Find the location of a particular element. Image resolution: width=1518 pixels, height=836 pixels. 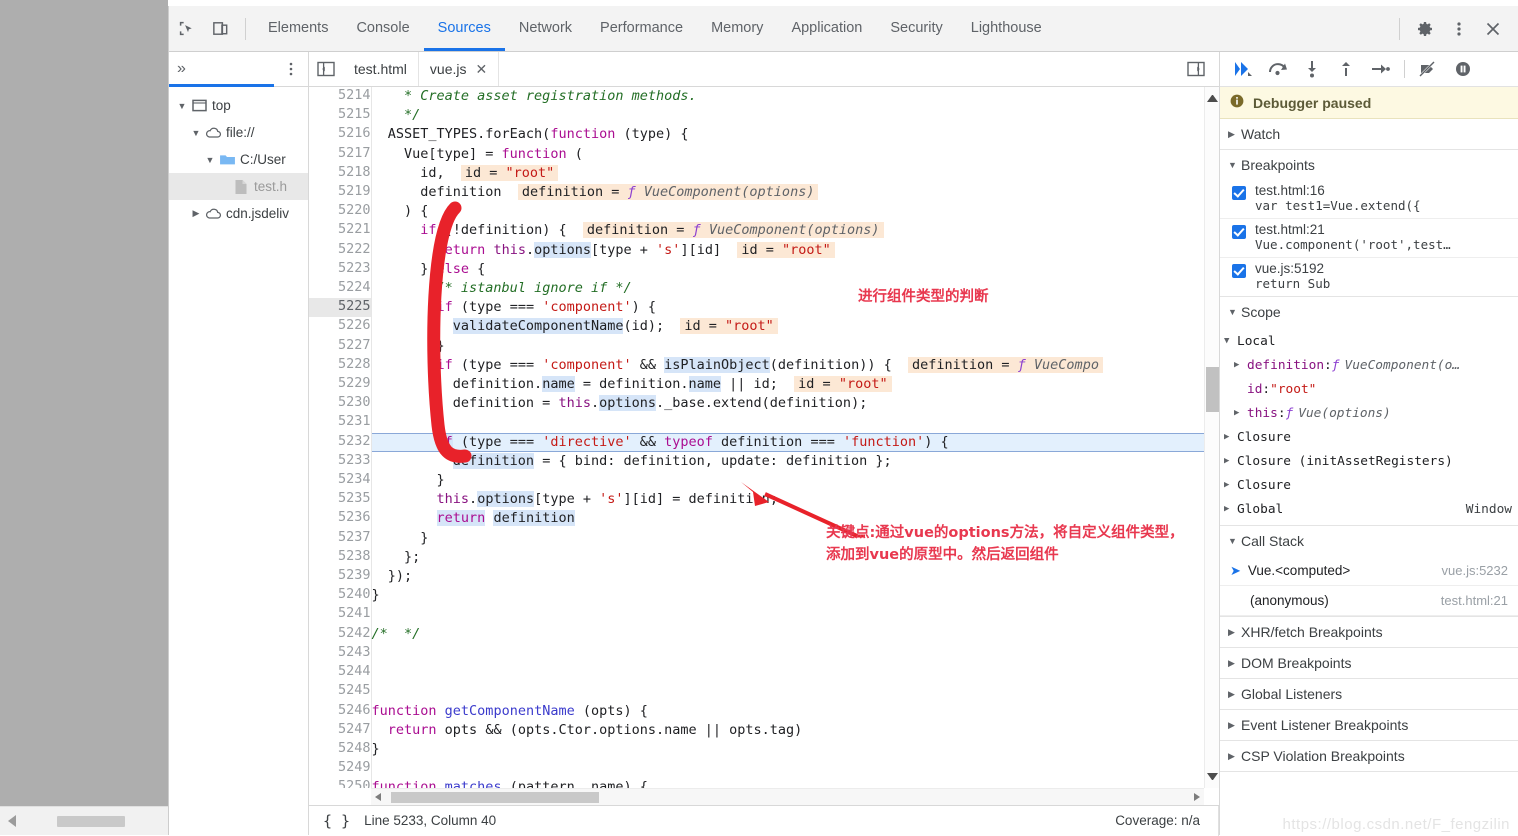

tree-node-file-protocol: ▼ file:// is located at coordinates (238, 132).